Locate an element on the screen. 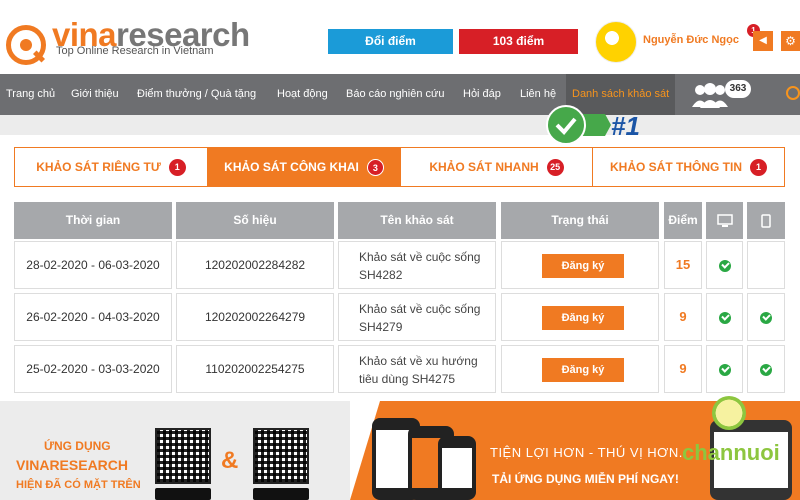  nav-item-home: Trang chủ is located at coordinates (30, 94).